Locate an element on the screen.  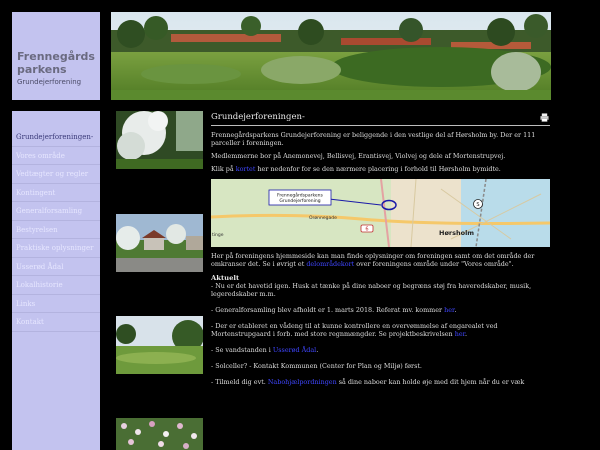
logo-subtitle: Grundejerforening is located at coordinates (49, 82).